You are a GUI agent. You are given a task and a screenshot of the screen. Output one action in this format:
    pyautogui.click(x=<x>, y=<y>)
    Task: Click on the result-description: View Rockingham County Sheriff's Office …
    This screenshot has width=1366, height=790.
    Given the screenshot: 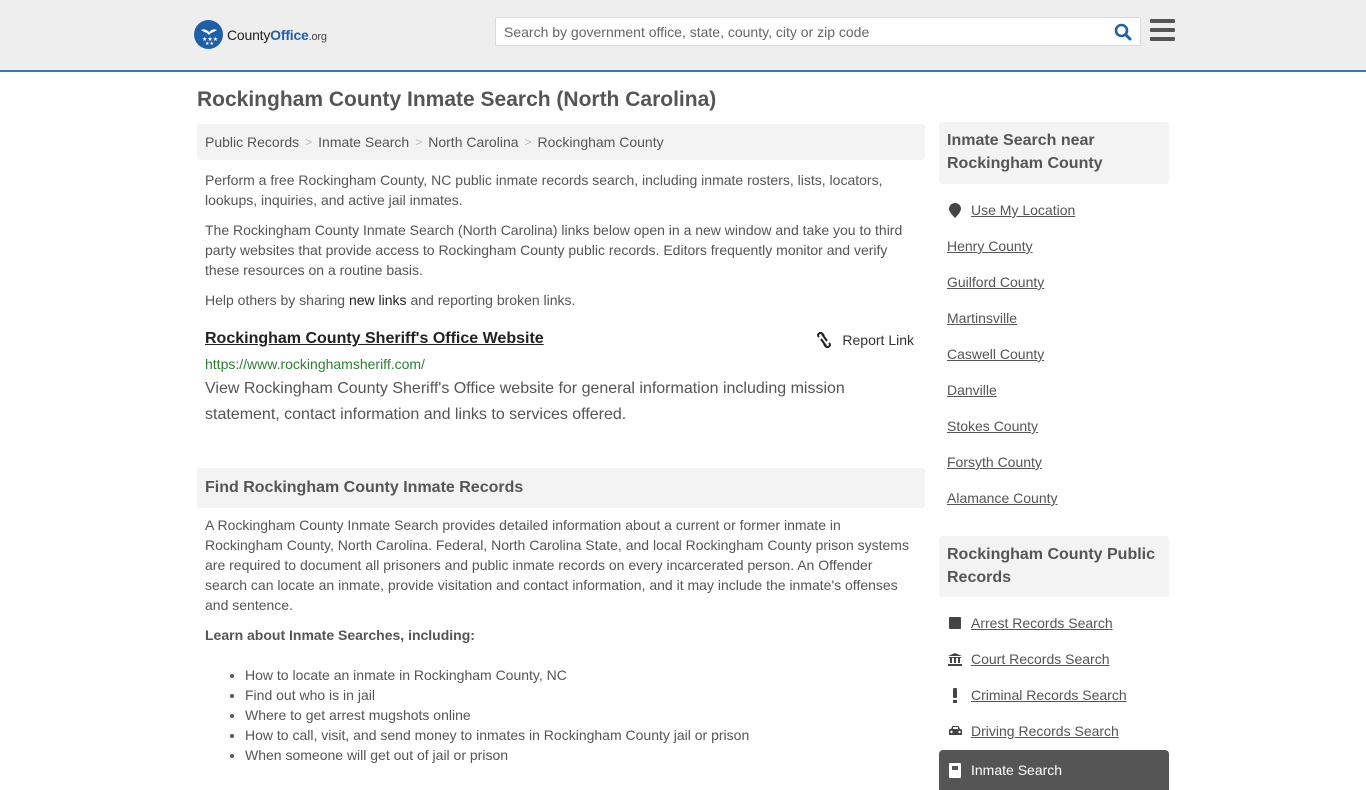 What is the action you would take?
    pyautogui.click(x=525, y=401)
    